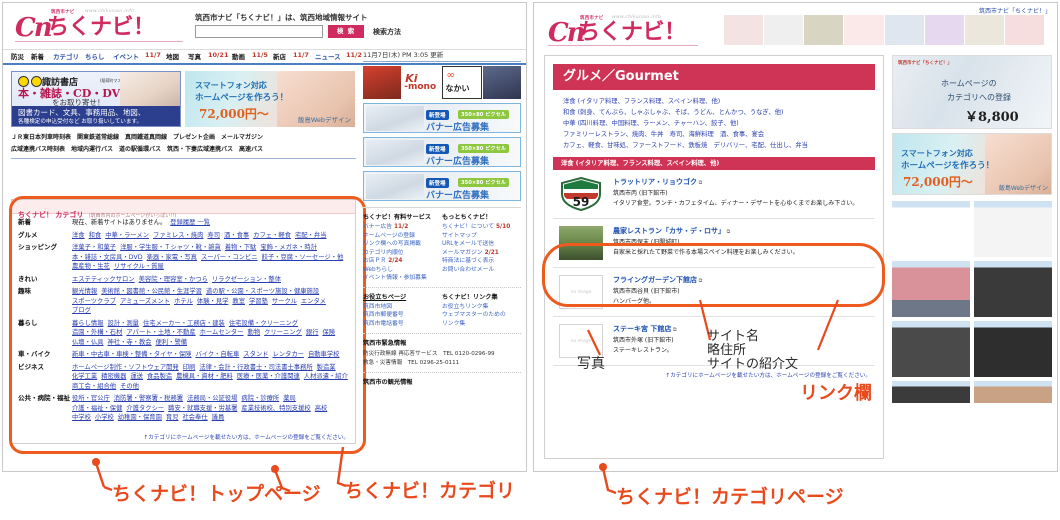  What do you see at coordinates (178, 235) in the screenshot?
I see `category-link: ファミレス・焼肉` at bounding box center [178, 235].